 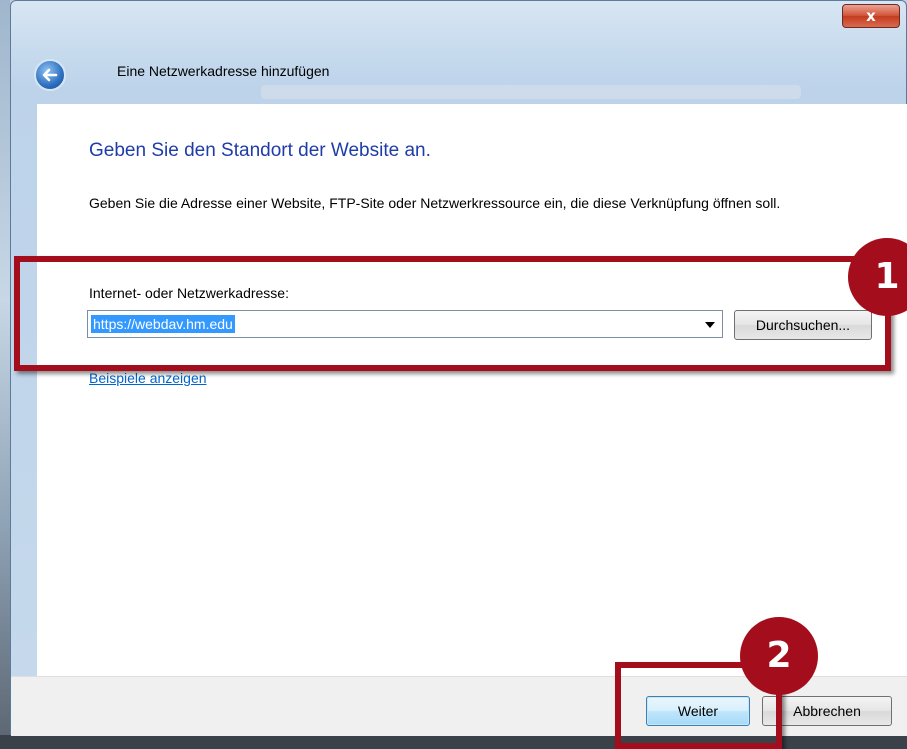 What do you see at coordinates (260, 150) in the screenshot?
I see `page-heading: Geben Sie den Standort der Website an.` at bounding box center [260, 150].